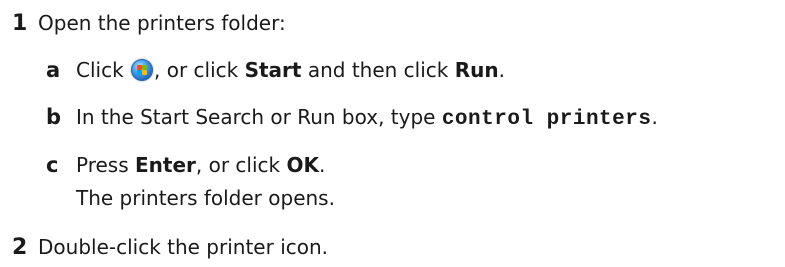 This screenshot has width=785, height=267. Describe the element at coordinates (105, 165) in the screenshot. I see `text-press: Press` at that location.